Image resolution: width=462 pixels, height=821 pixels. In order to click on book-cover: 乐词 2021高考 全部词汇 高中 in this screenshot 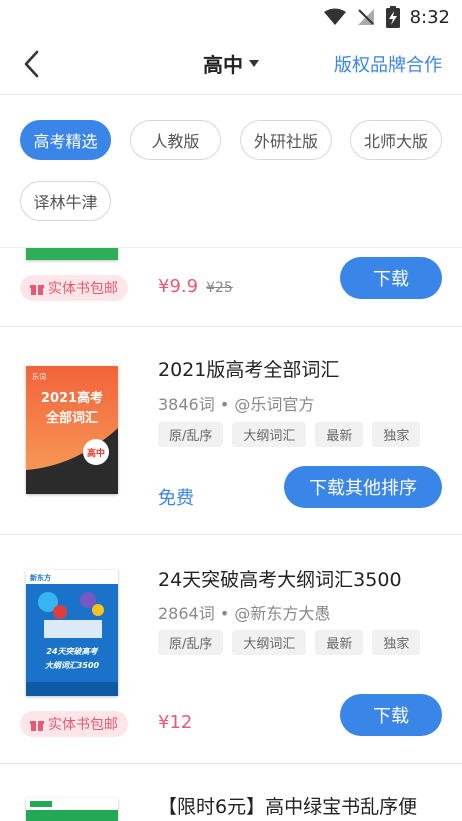, I will do `click(72, 430)`.